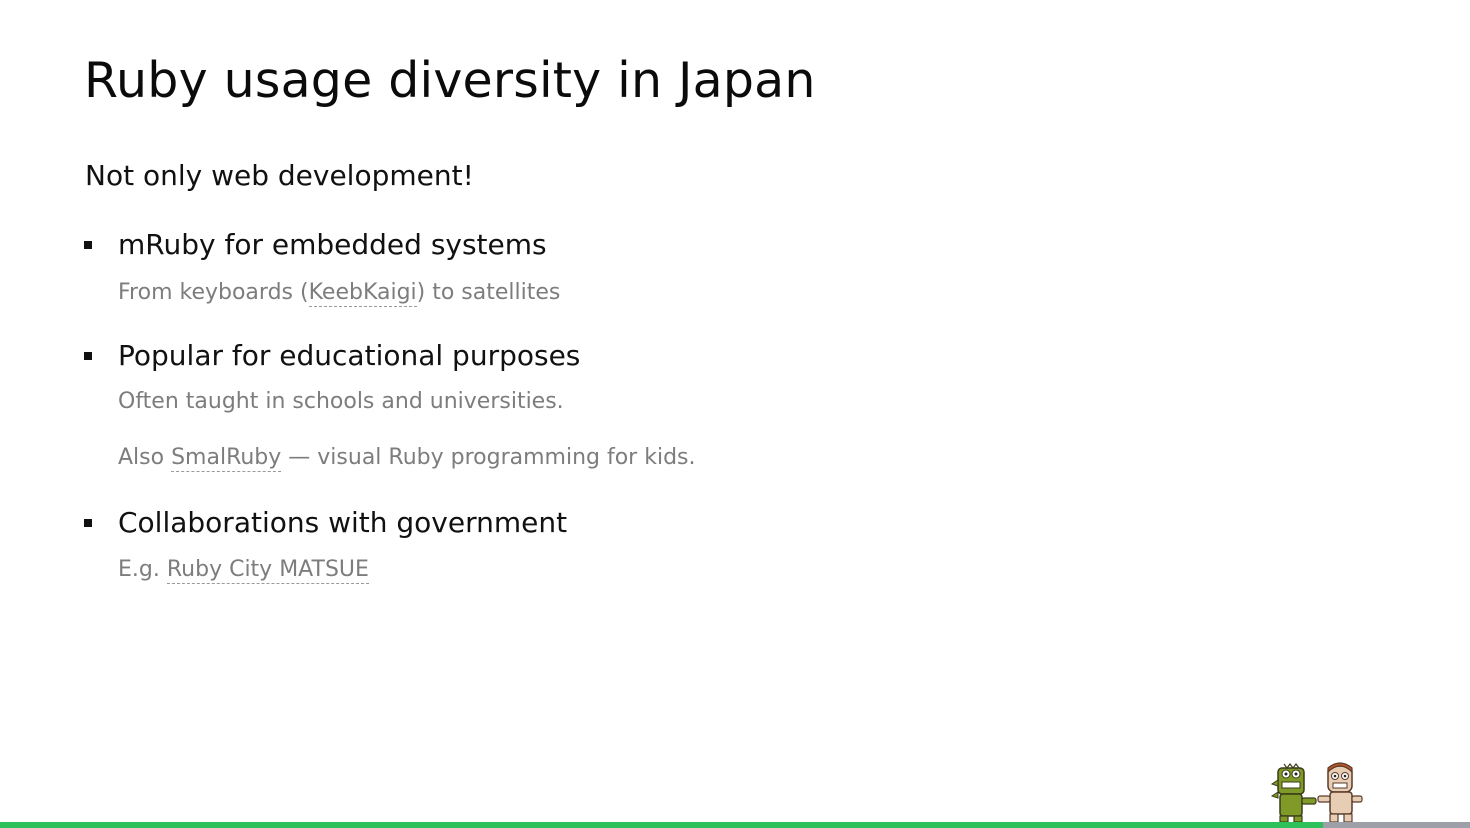  I want to click on list-item-title: Collaborations with government, so click(343, 522).